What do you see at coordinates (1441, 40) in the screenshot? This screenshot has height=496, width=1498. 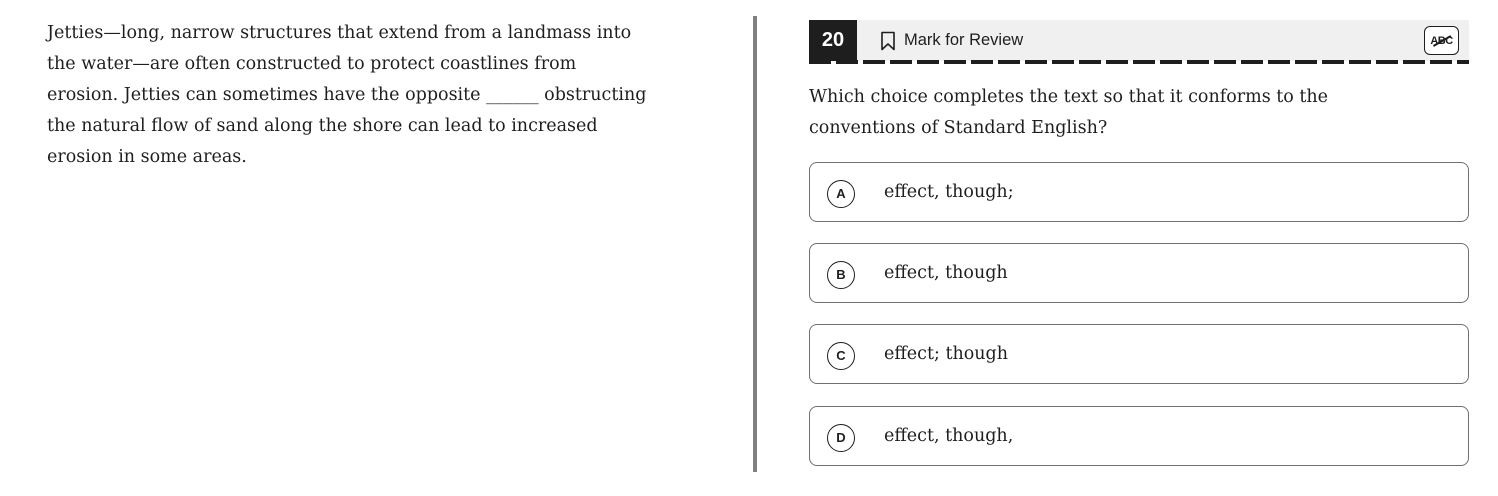 I see `answer-eliminator-button: ABC` at bounding box center [1441, 40].